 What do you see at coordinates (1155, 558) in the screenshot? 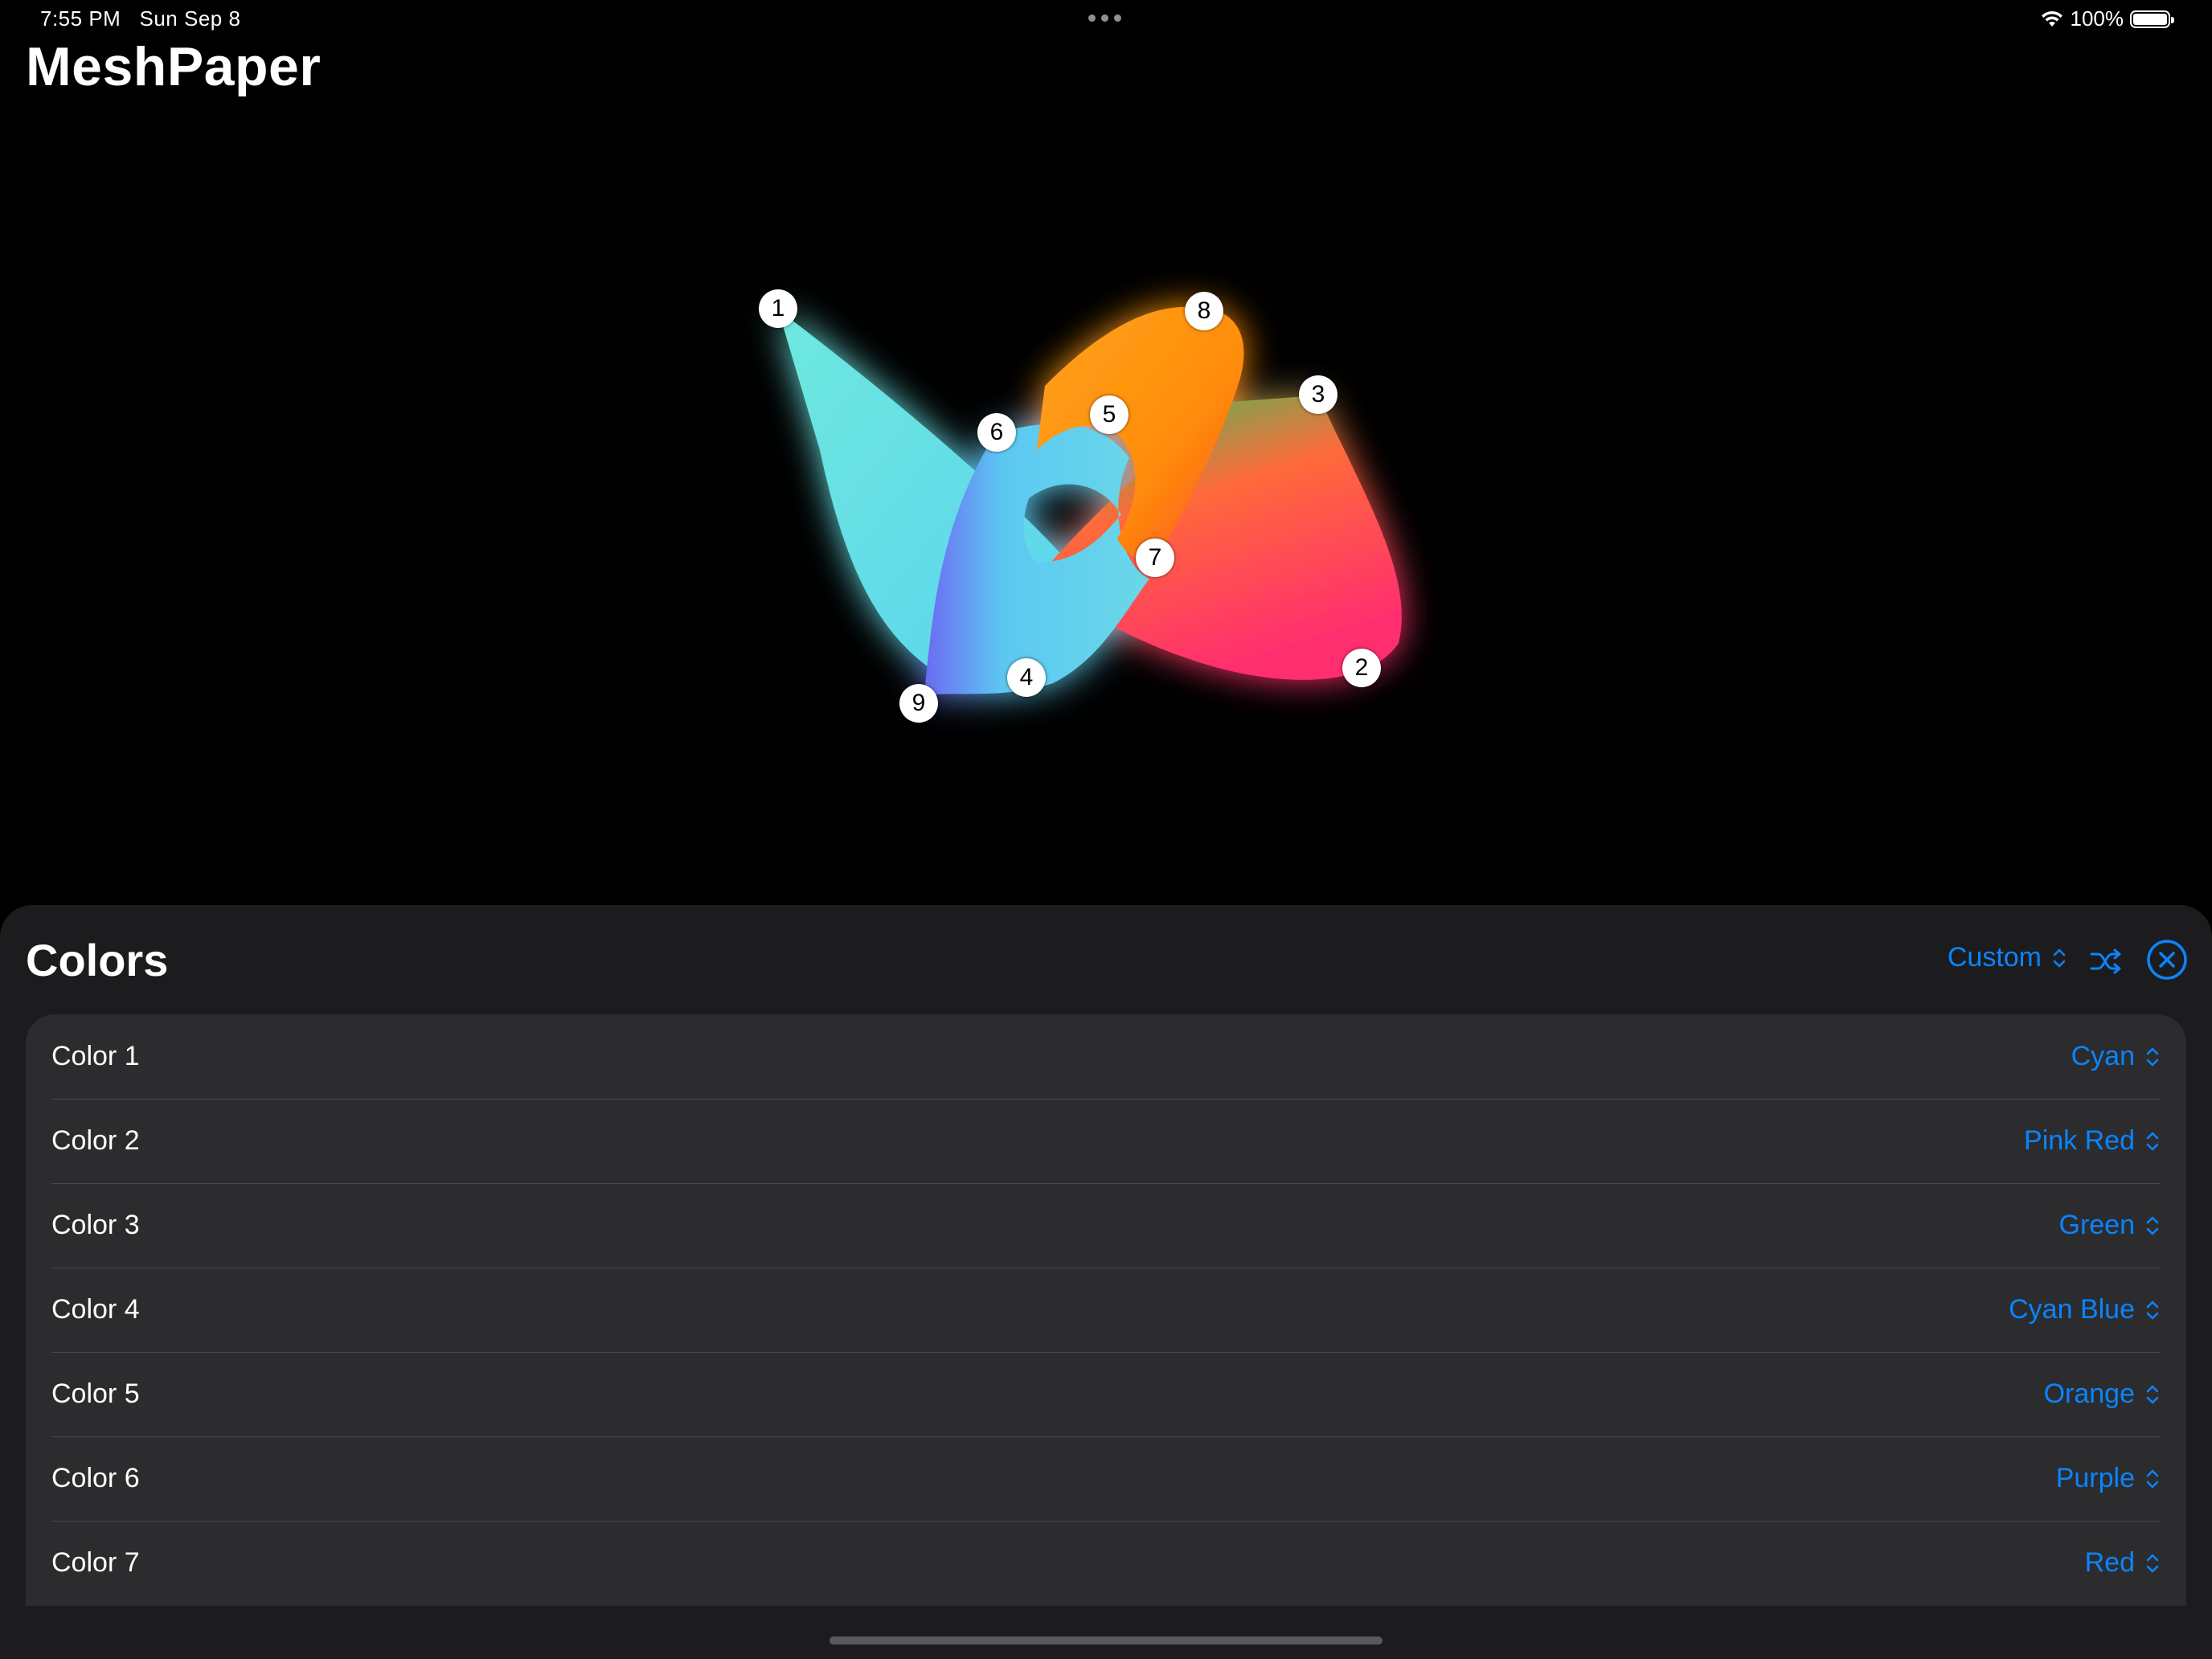
I see `control-point-7: 7` at bounding box center [1155, 558].